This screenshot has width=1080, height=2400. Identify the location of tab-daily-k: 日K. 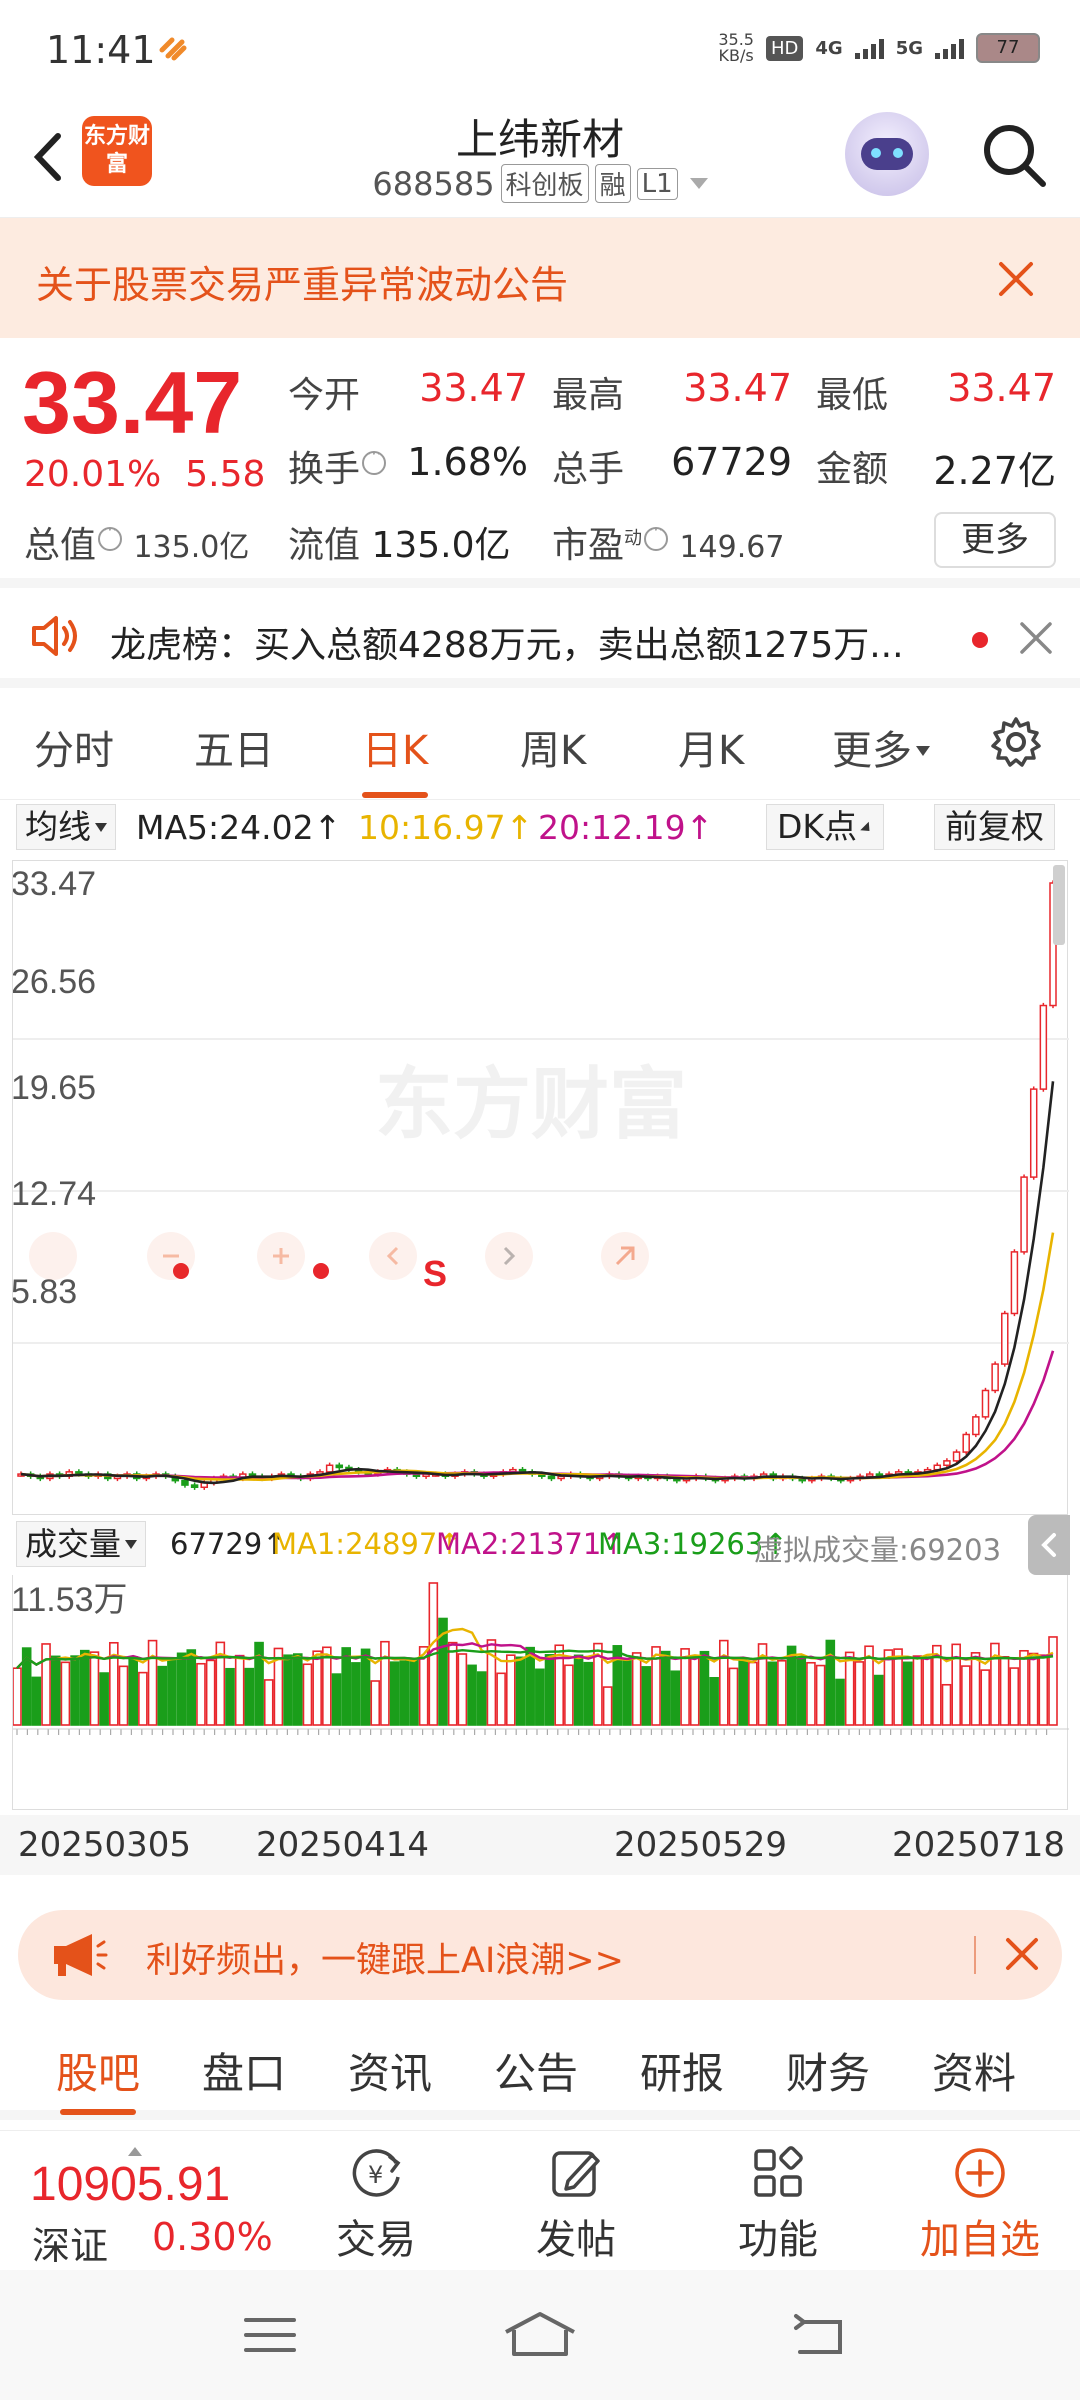
(395, 758).